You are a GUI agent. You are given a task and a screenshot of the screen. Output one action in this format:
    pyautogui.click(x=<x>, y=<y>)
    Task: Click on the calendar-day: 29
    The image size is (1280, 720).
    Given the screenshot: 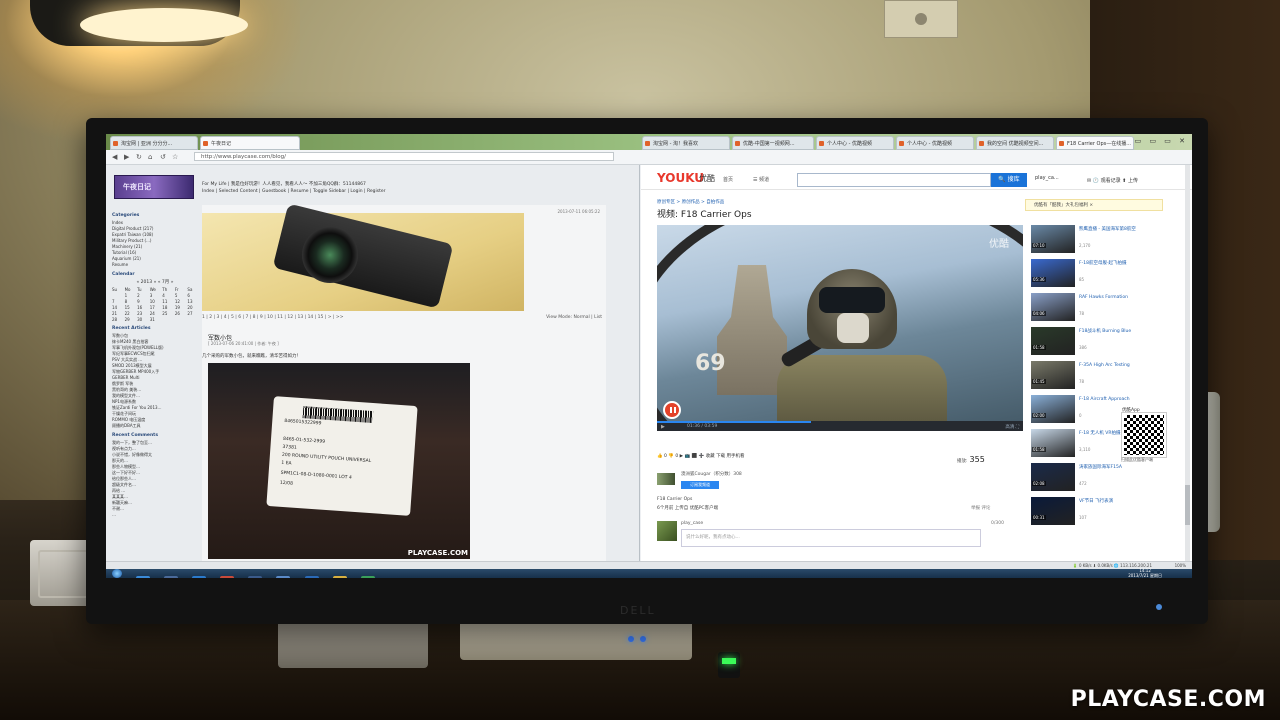 What is the action you would take?
    pyautogui.click(x=130, y=319)
    